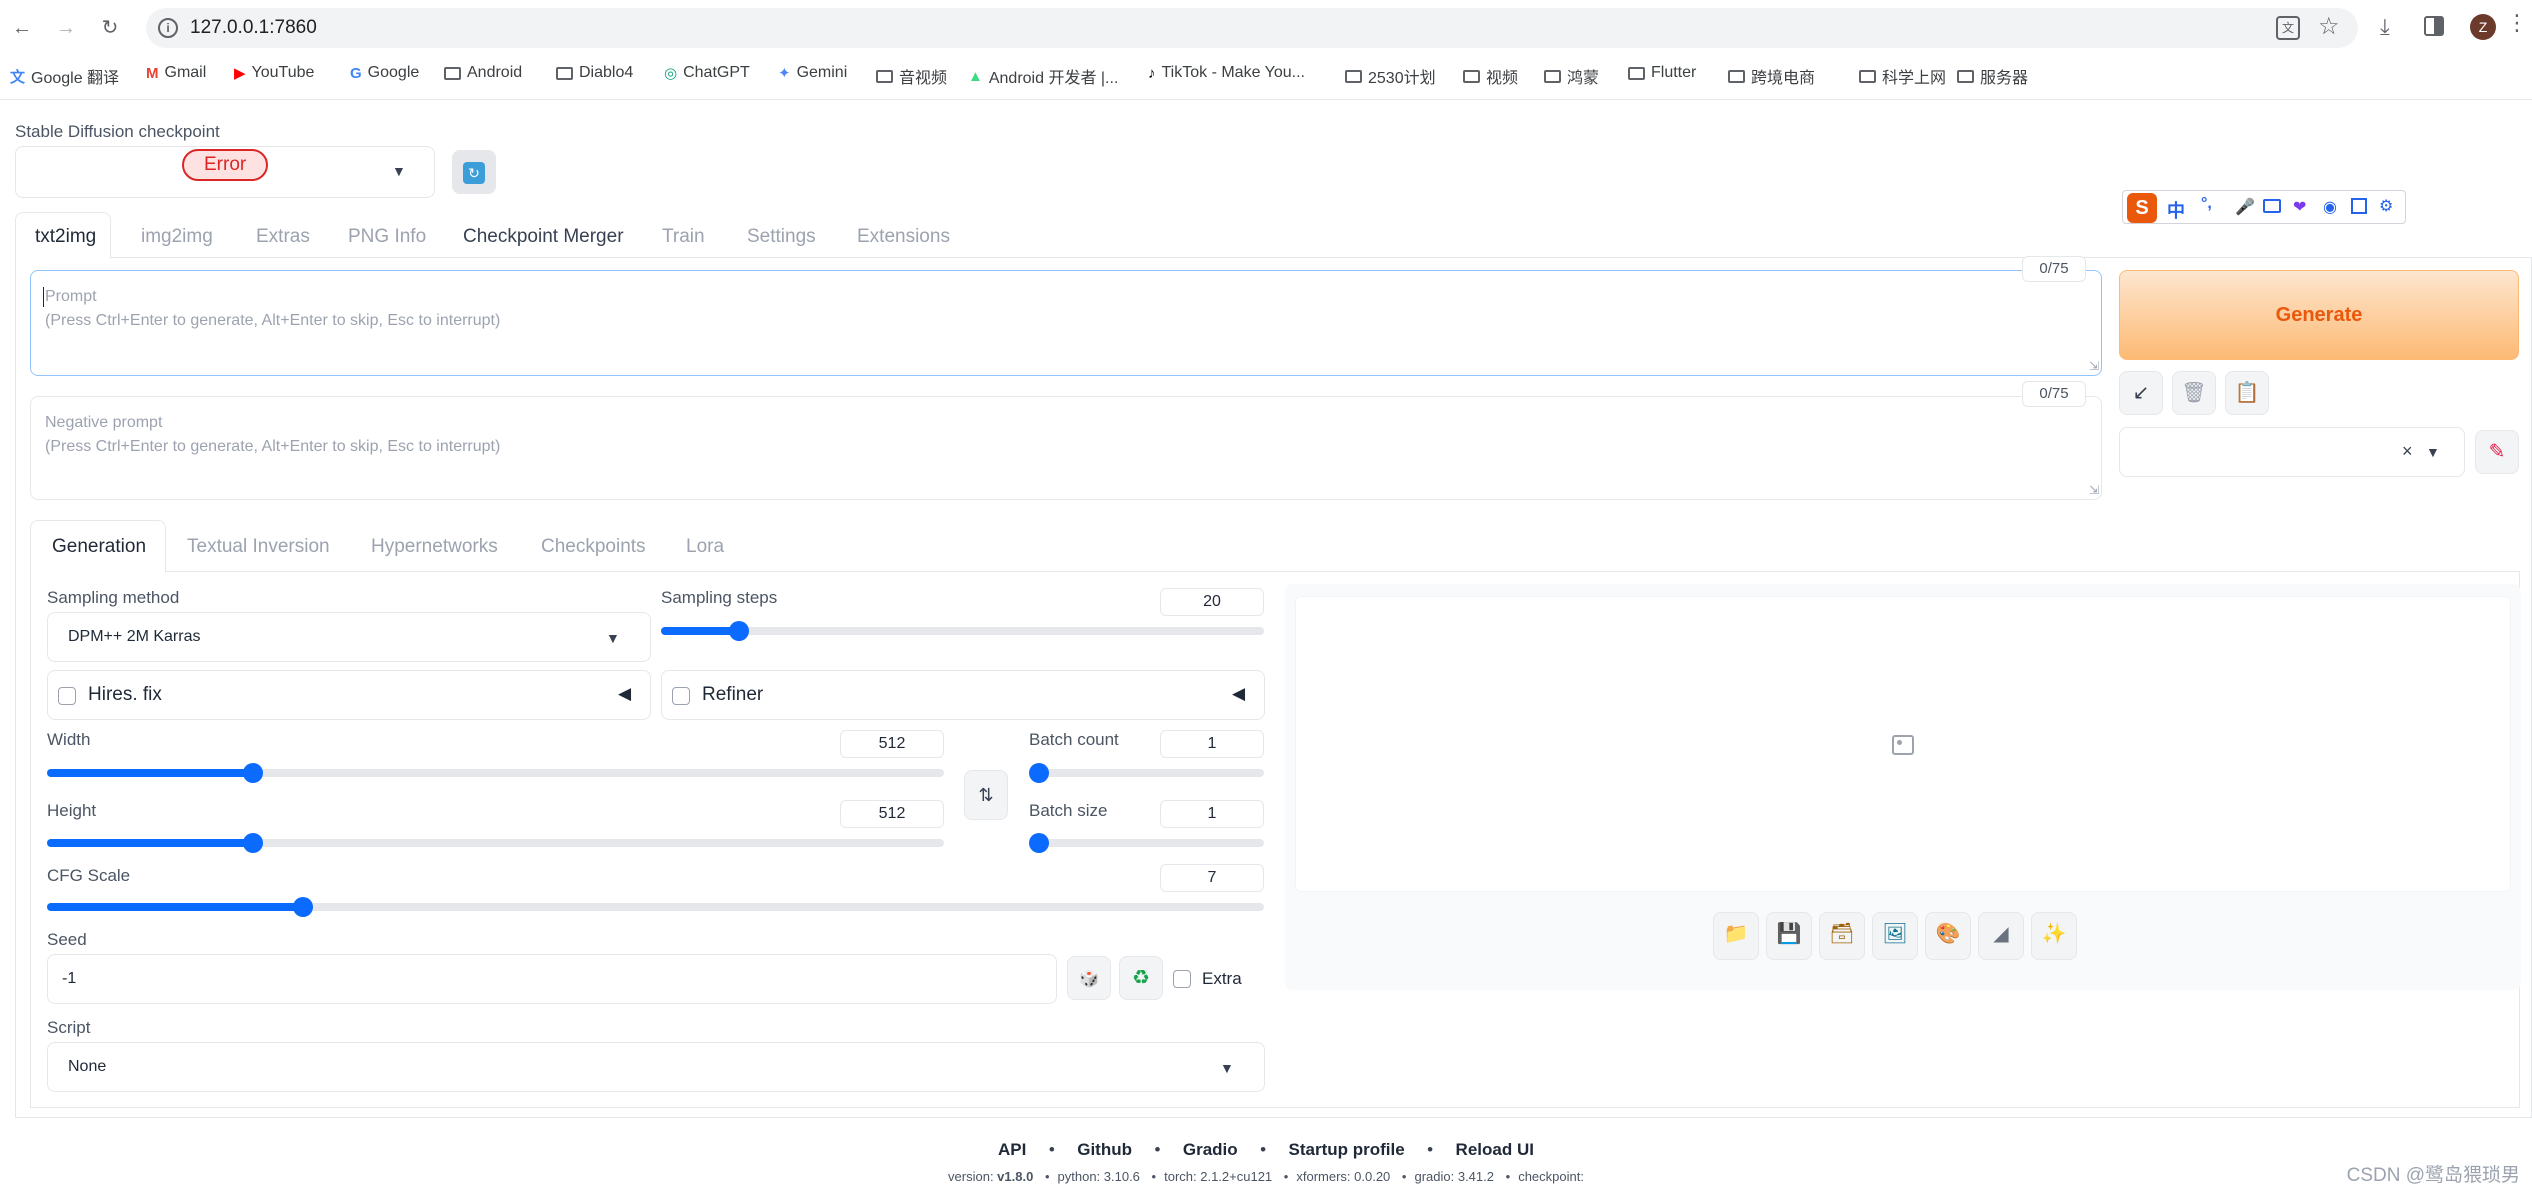 The height and width of the screenshot is (1191, 2532). I want to click on bookmark-item: 2530计划, so click(1390, 76).